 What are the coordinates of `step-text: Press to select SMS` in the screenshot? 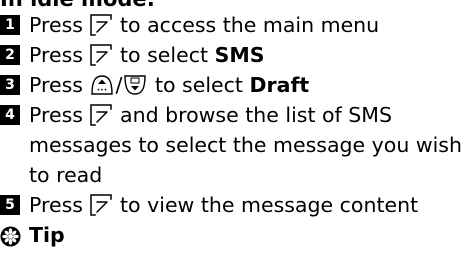 It's located at (252, 55).